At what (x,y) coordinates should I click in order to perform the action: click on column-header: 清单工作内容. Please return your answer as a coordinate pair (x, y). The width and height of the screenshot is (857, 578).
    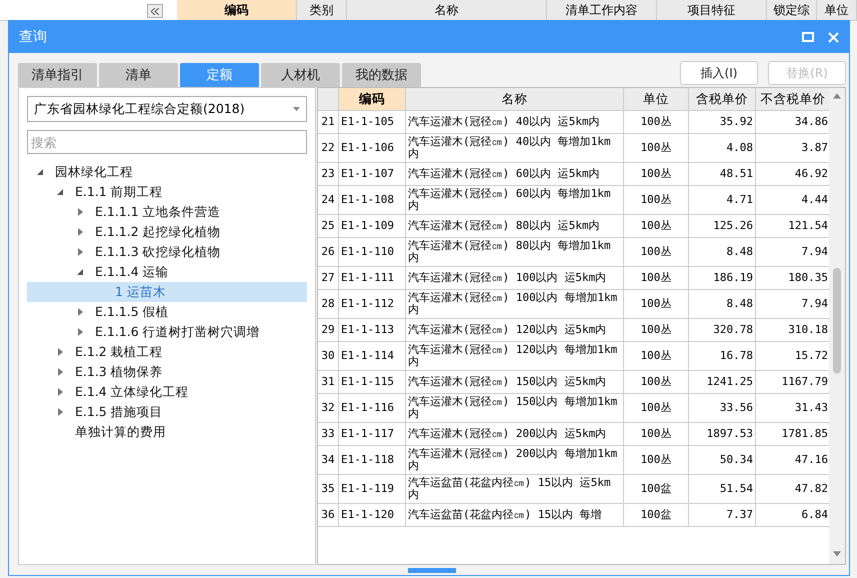
    Looking at the image, I should click on (602, 10).